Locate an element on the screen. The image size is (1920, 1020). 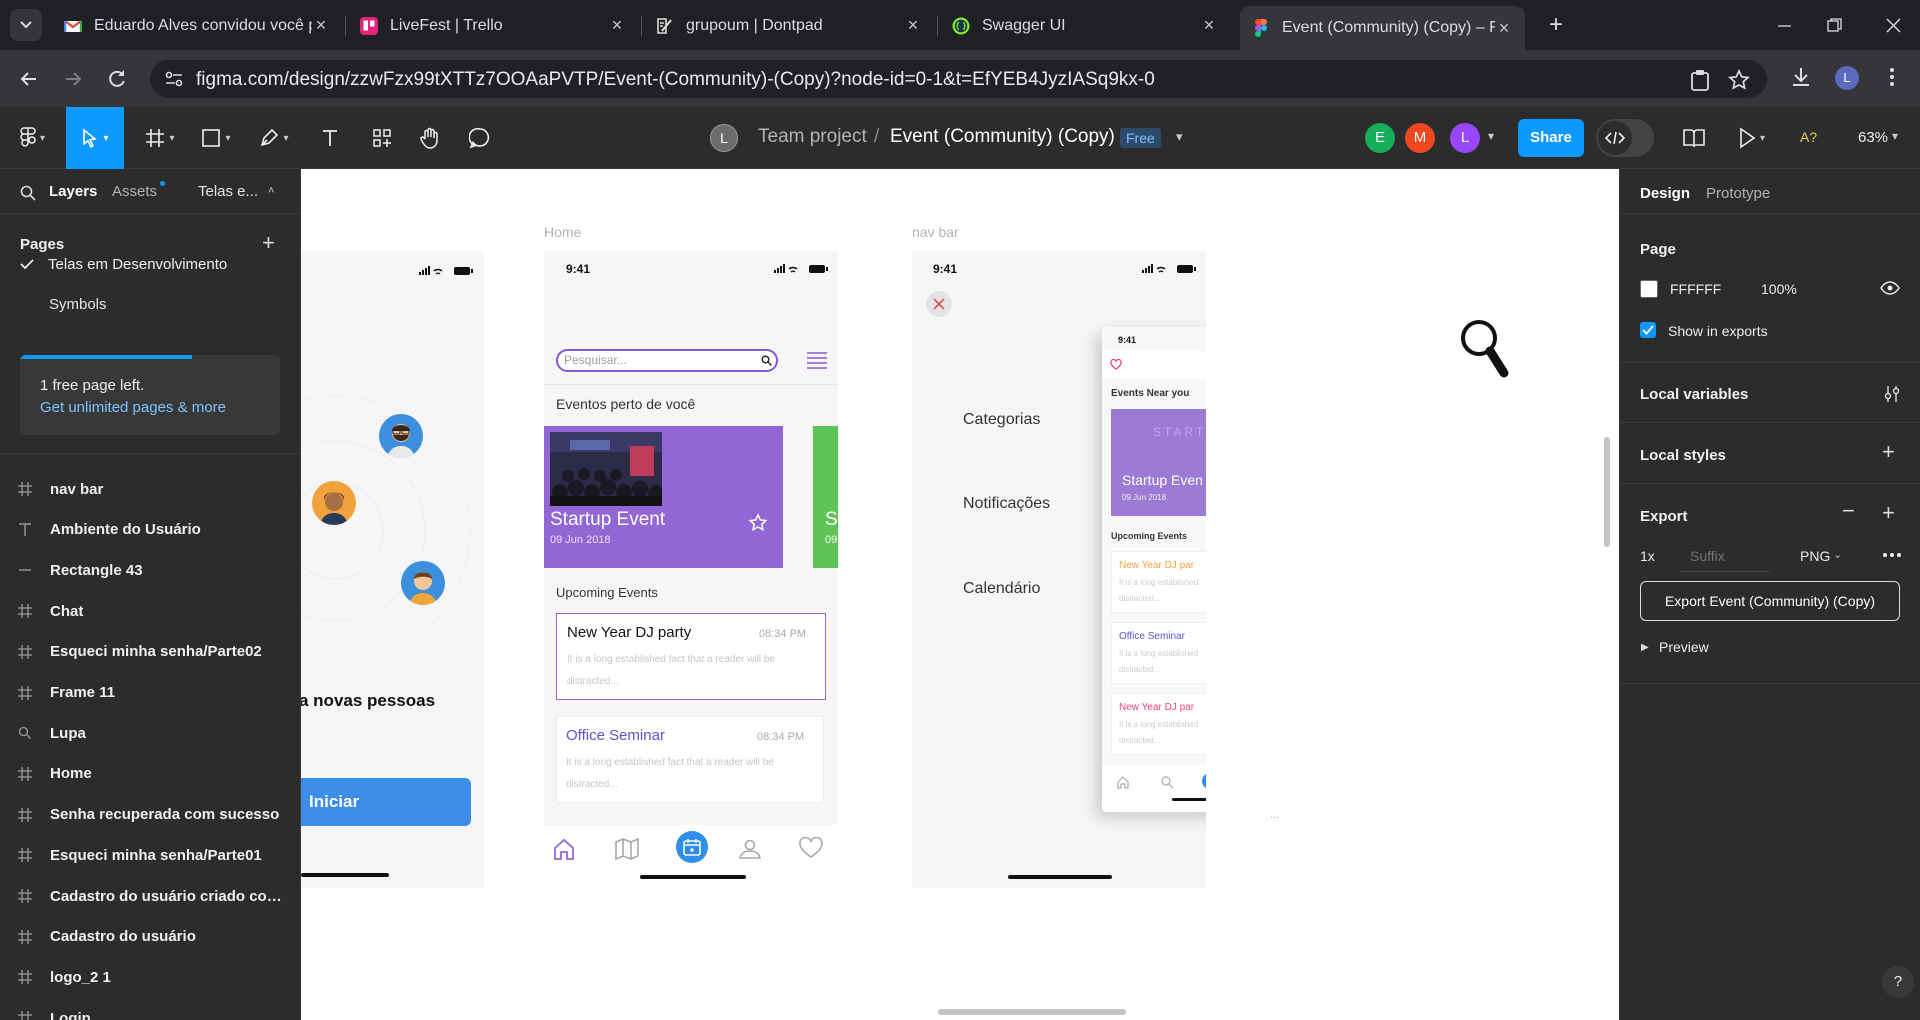
vertical-scrollbar is located at coordinates (1607, 492).